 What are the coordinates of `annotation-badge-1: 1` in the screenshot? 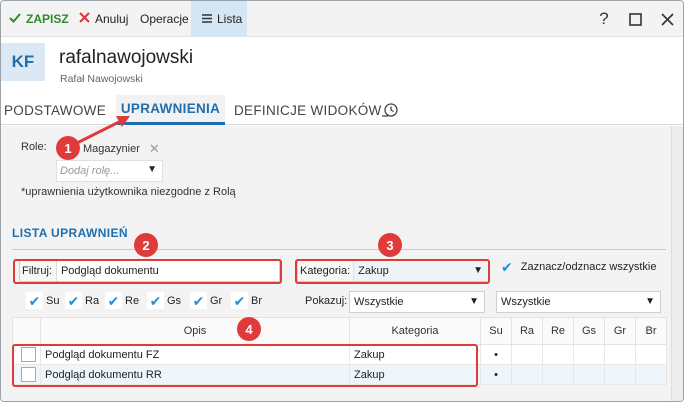 It's located at (68, 148).